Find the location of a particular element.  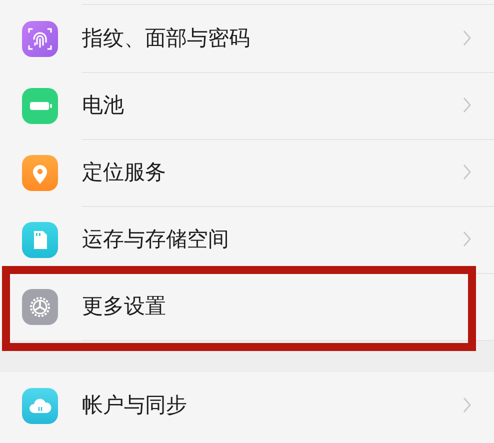

fingerprint-icon is located at coordinates (40, 38).